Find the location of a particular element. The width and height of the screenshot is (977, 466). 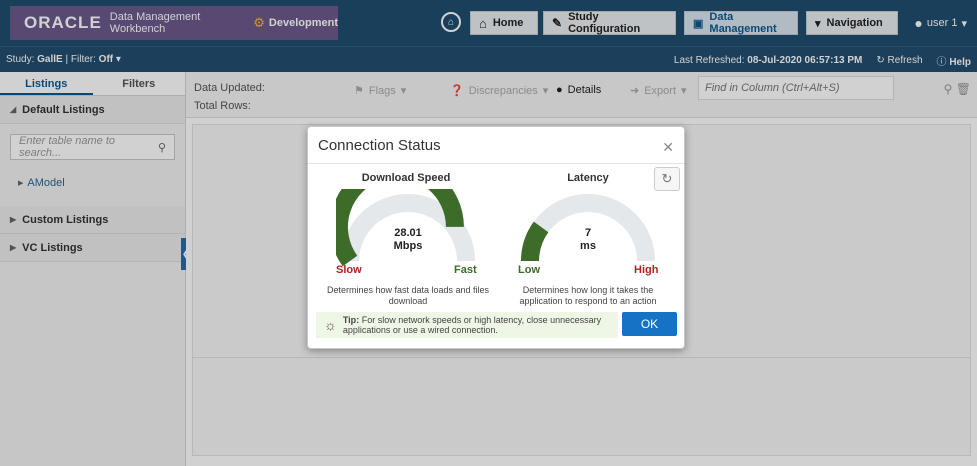

lightbulb-icon: ☼ is located at coordinates (330, 325).